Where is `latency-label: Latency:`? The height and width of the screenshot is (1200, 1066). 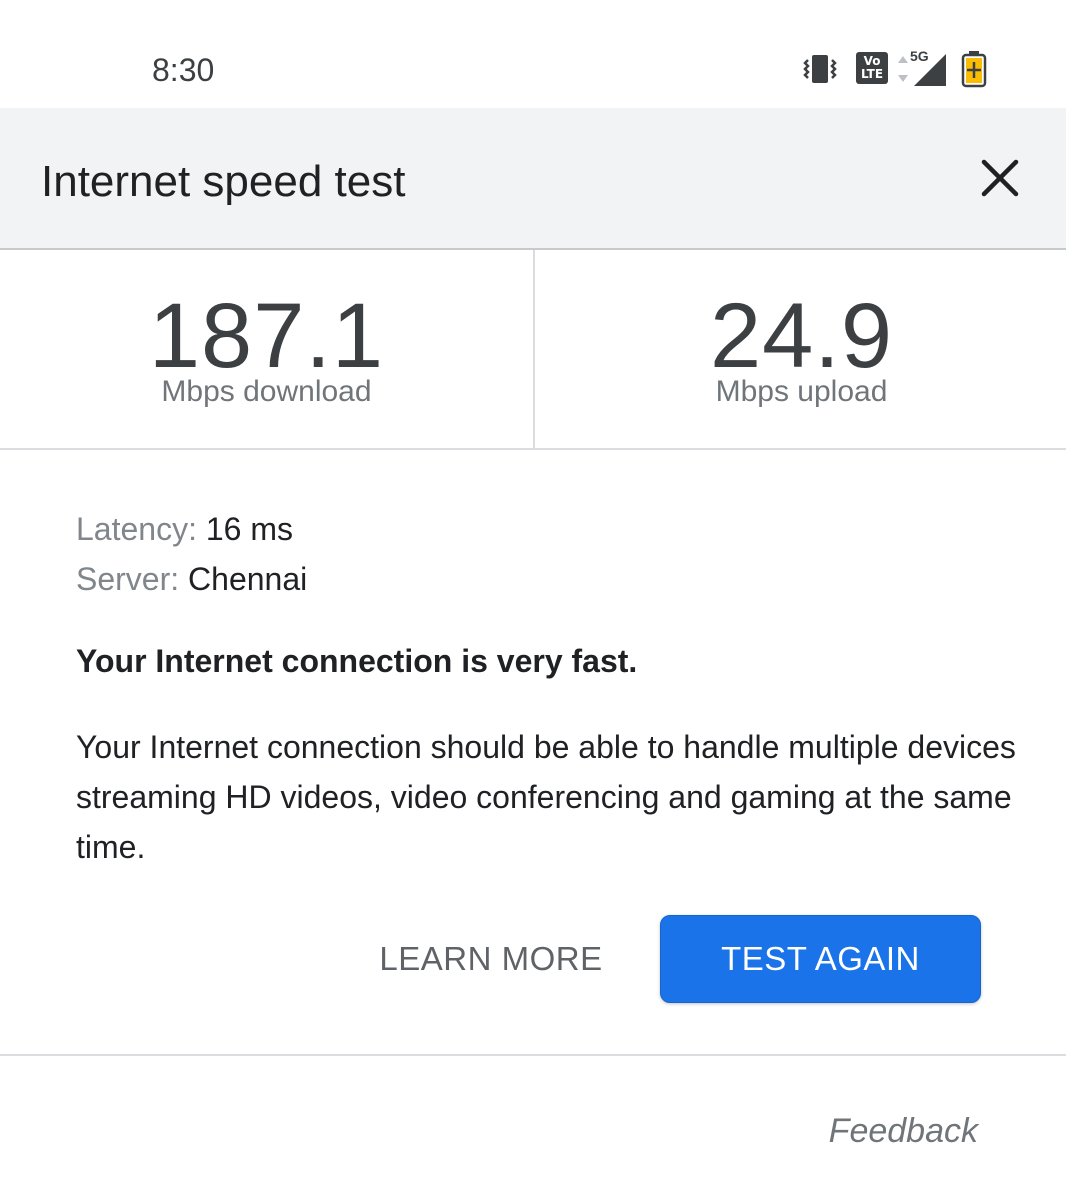
latency-label: Latency: is located at coordinates (136, 529).